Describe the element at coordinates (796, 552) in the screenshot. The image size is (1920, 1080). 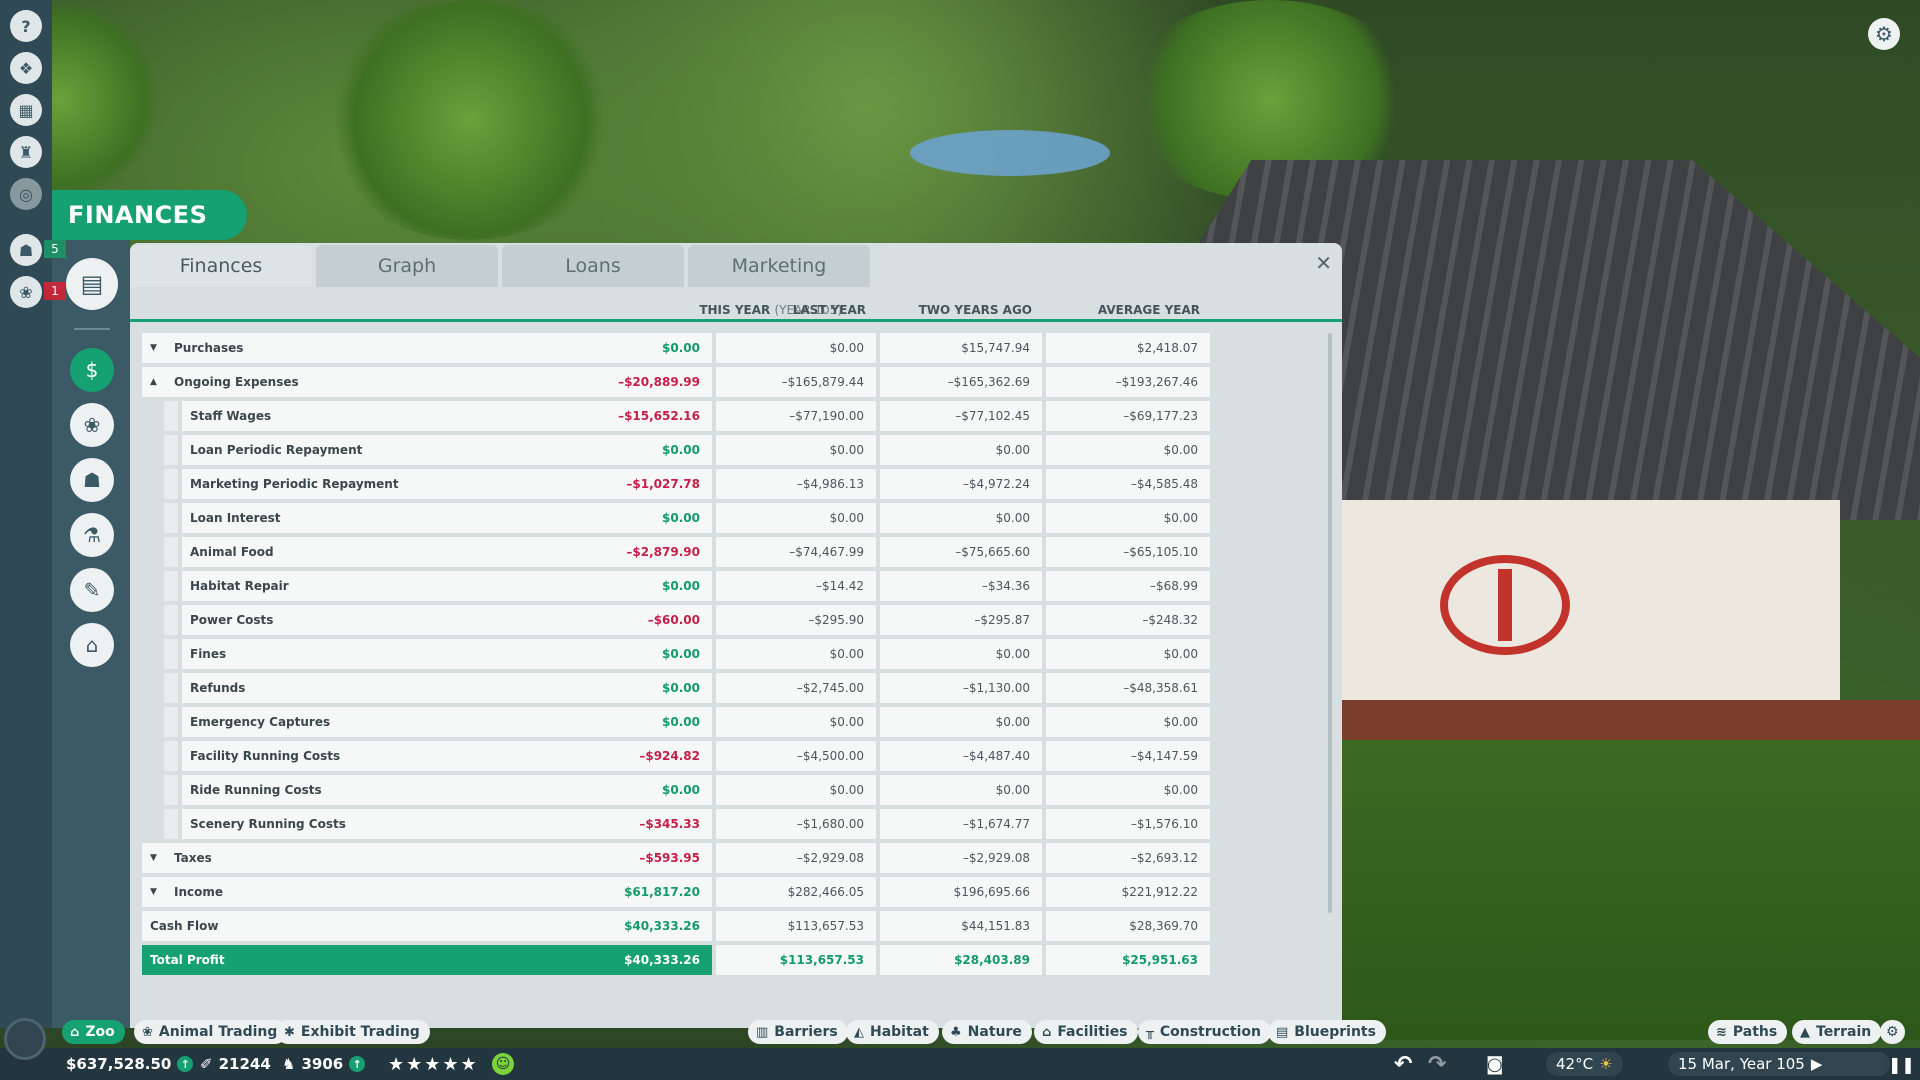
I see `last-year-value: –$74,467.99` at that location.